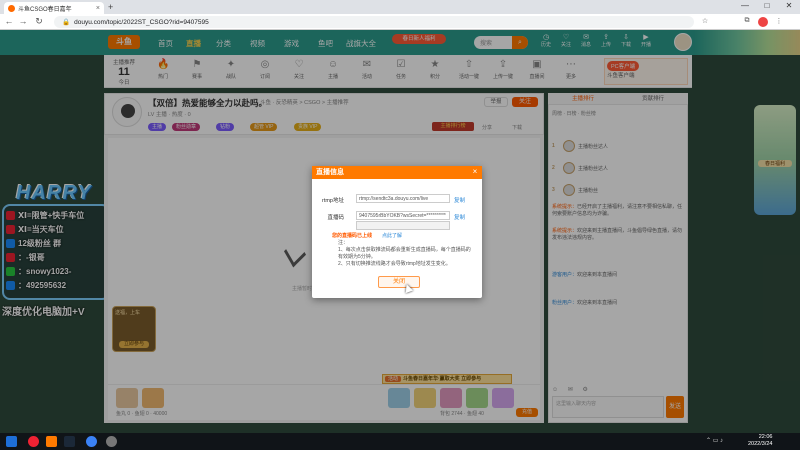 The height and width of the screenshot is (450, 800). What do you see at coordinates (66, 22) in the screenshot?
I see `lock-icon: 🔒` at bounding box center [66, 22].